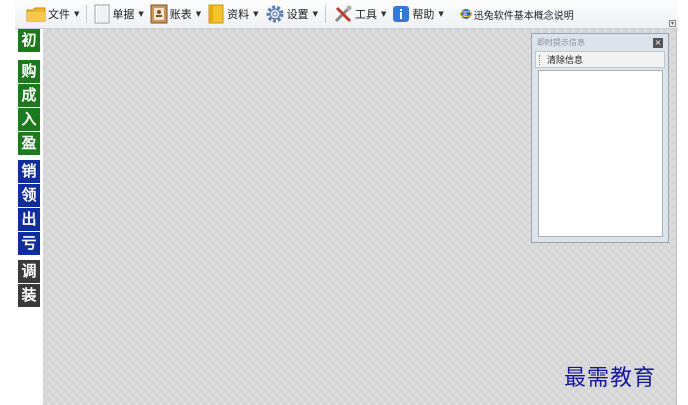  I want to click on help-menu: 帮助 ▼, so click(417, 14).